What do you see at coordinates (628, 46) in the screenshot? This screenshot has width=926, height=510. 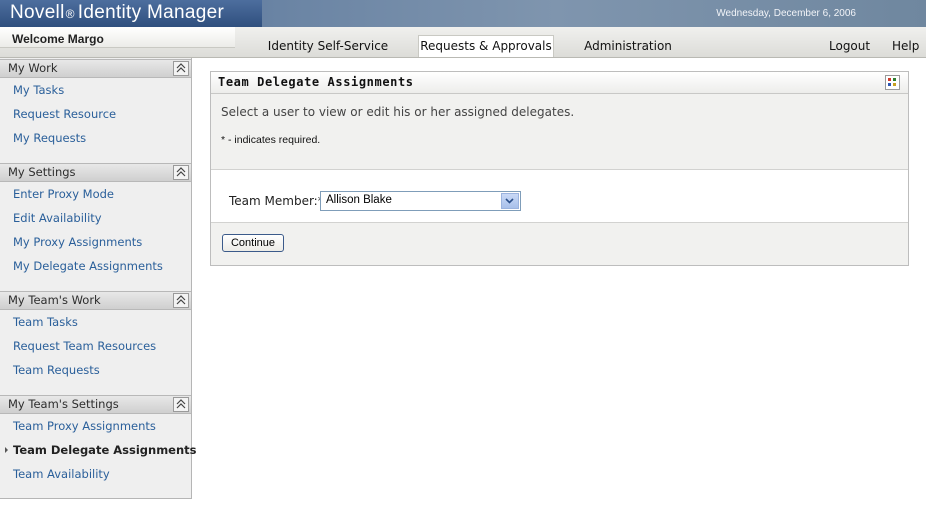 I see `tab-administration: Administration` at bounding box center [628, 46].